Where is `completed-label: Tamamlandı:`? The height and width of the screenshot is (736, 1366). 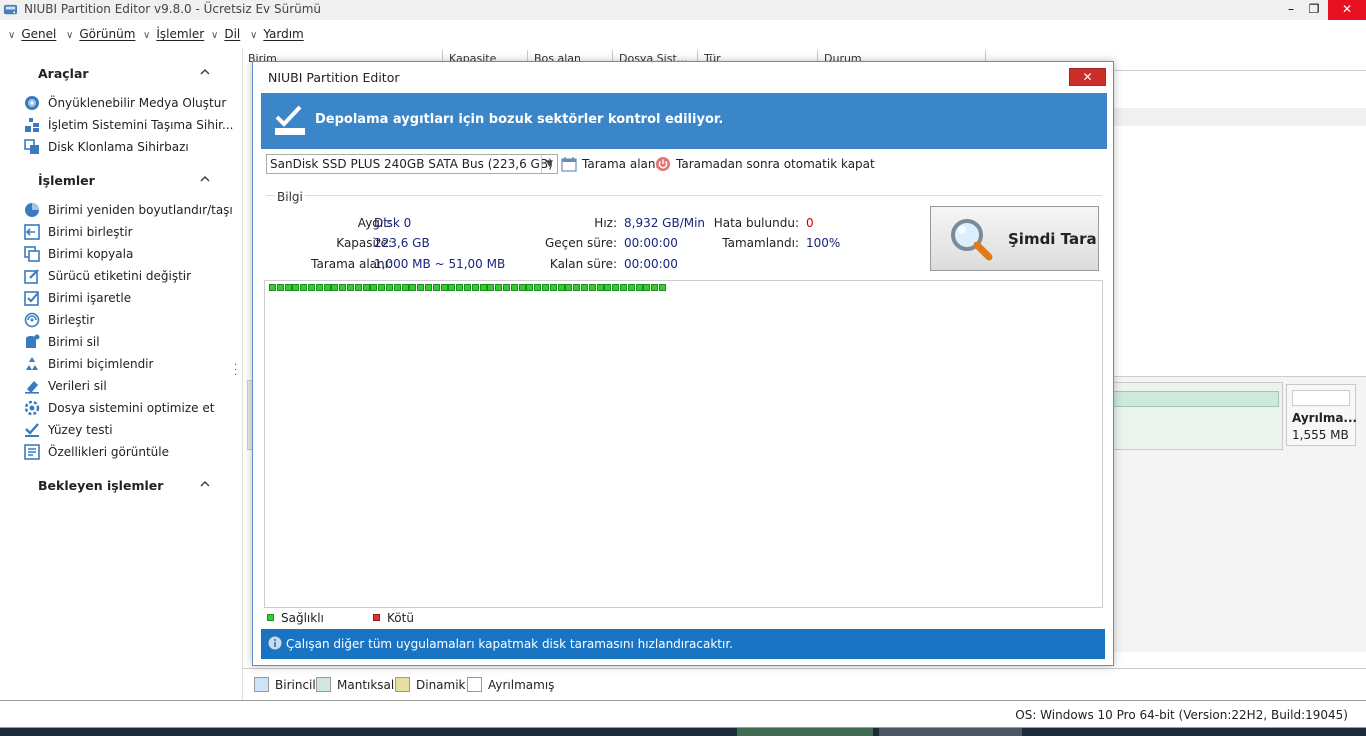
completed-label: Tamamlandı: is located at coordinates (760, 243).